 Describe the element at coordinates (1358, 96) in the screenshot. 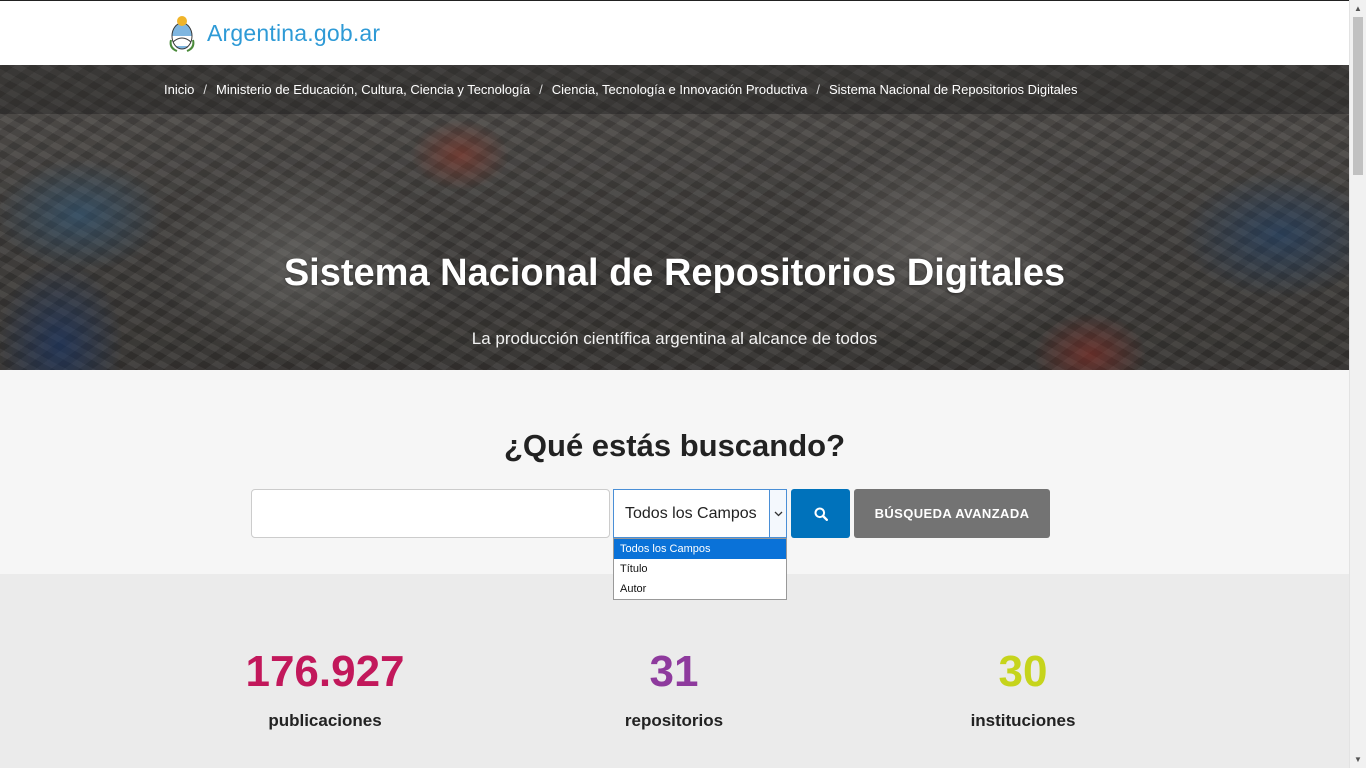

I see `scrollbar-thumb` at that location.